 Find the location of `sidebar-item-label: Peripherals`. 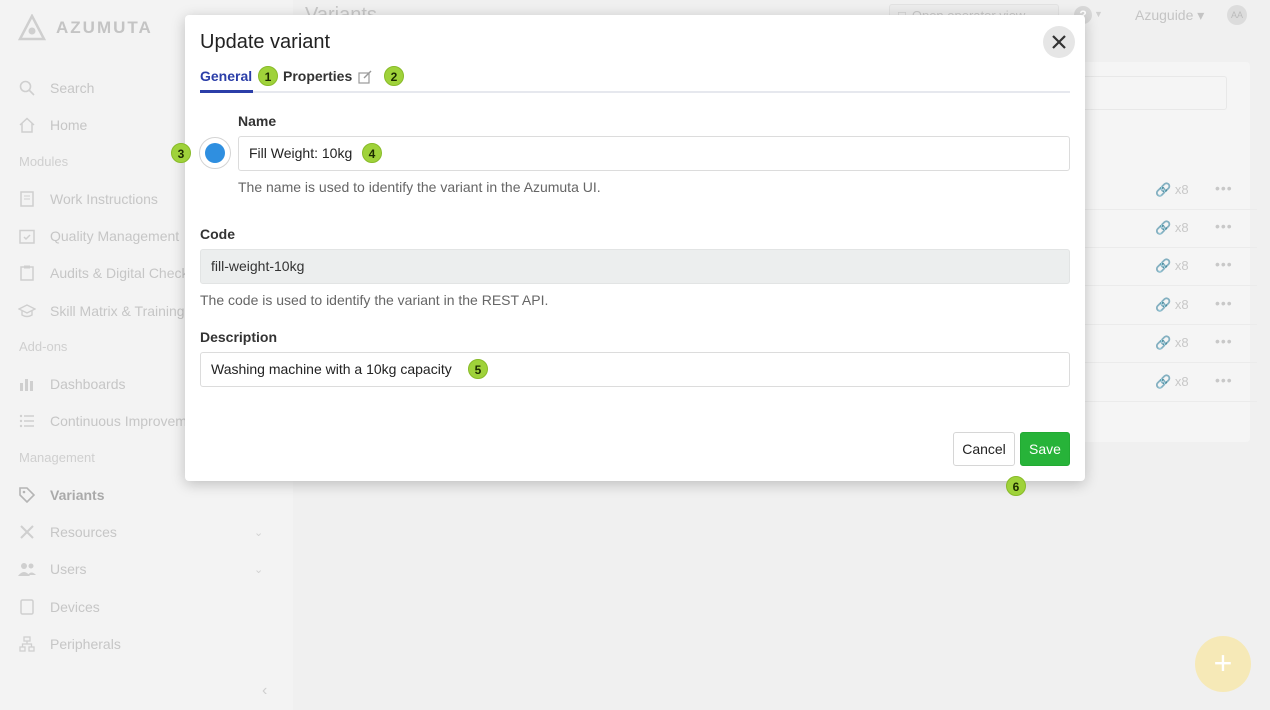

sidebar-item-label: Peripherals is located at coordinates (85, 644).